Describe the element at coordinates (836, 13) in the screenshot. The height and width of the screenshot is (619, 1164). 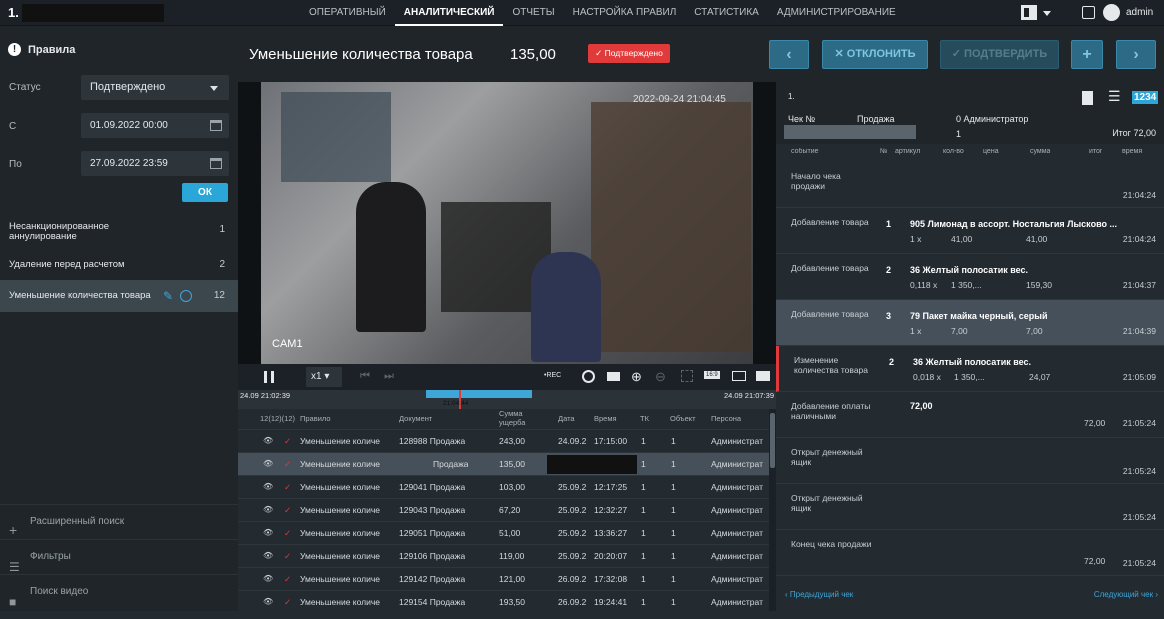
I see `nav-administration: АДМИНИСТРИРОВАНИЕ` at that location.